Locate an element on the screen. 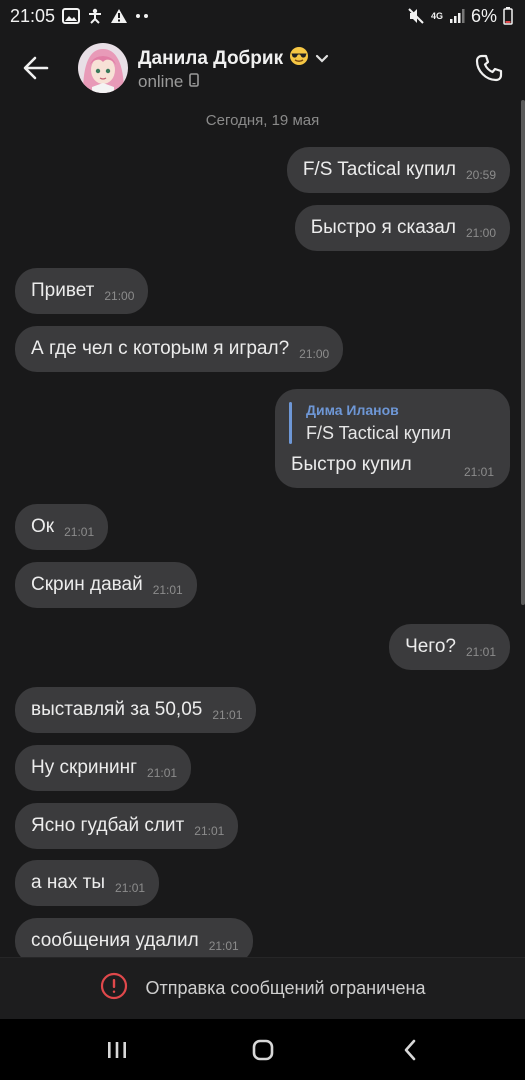 This screenshot has width=525, height=1080. contact-name: Данила Добрик is located at coordinates (233, 59).